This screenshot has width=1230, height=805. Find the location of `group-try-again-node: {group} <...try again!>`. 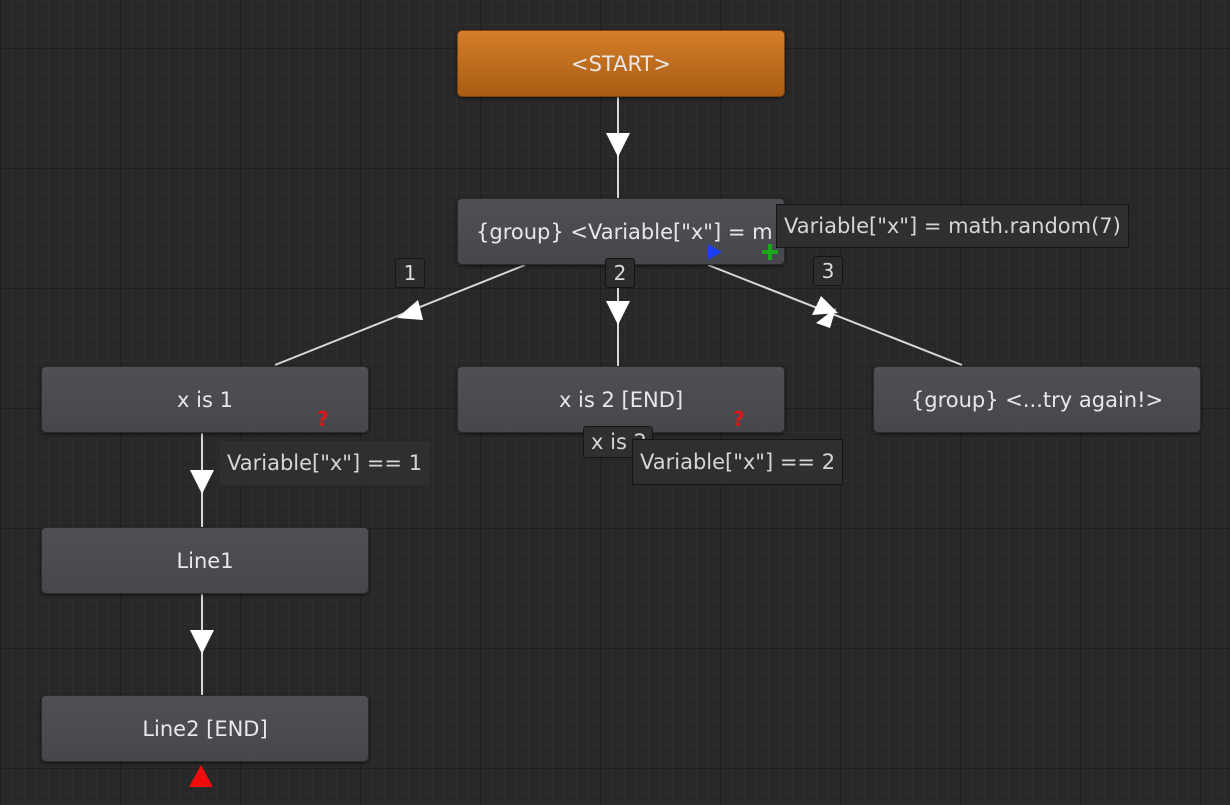

group-try-again-node: {group} <...try again!> is located at coordinates (1037, 399).